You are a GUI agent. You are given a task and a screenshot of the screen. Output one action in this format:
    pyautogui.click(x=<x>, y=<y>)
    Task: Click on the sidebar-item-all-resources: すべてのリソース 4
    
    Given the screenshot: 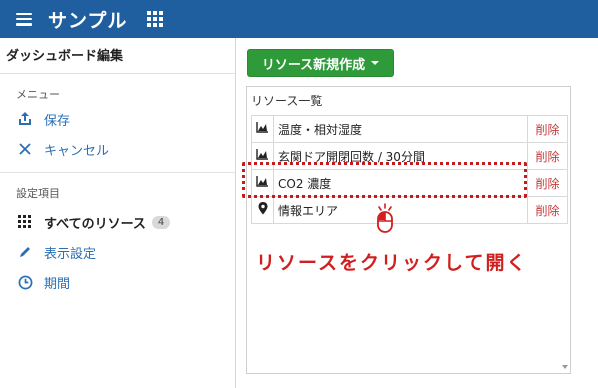 What is the action you would take?
    pyautogui.click(x=117, y=222)
    